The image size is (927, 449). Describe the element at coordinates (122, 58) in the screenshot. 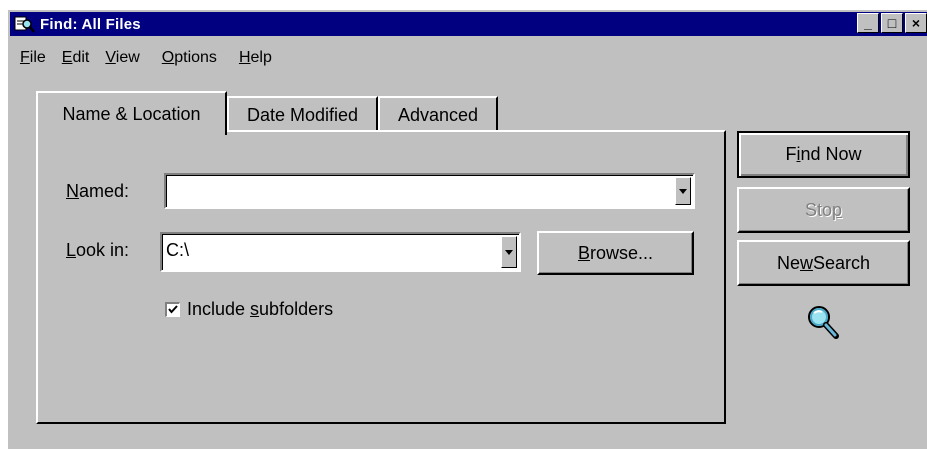

I see `menu-view: View` at that location.